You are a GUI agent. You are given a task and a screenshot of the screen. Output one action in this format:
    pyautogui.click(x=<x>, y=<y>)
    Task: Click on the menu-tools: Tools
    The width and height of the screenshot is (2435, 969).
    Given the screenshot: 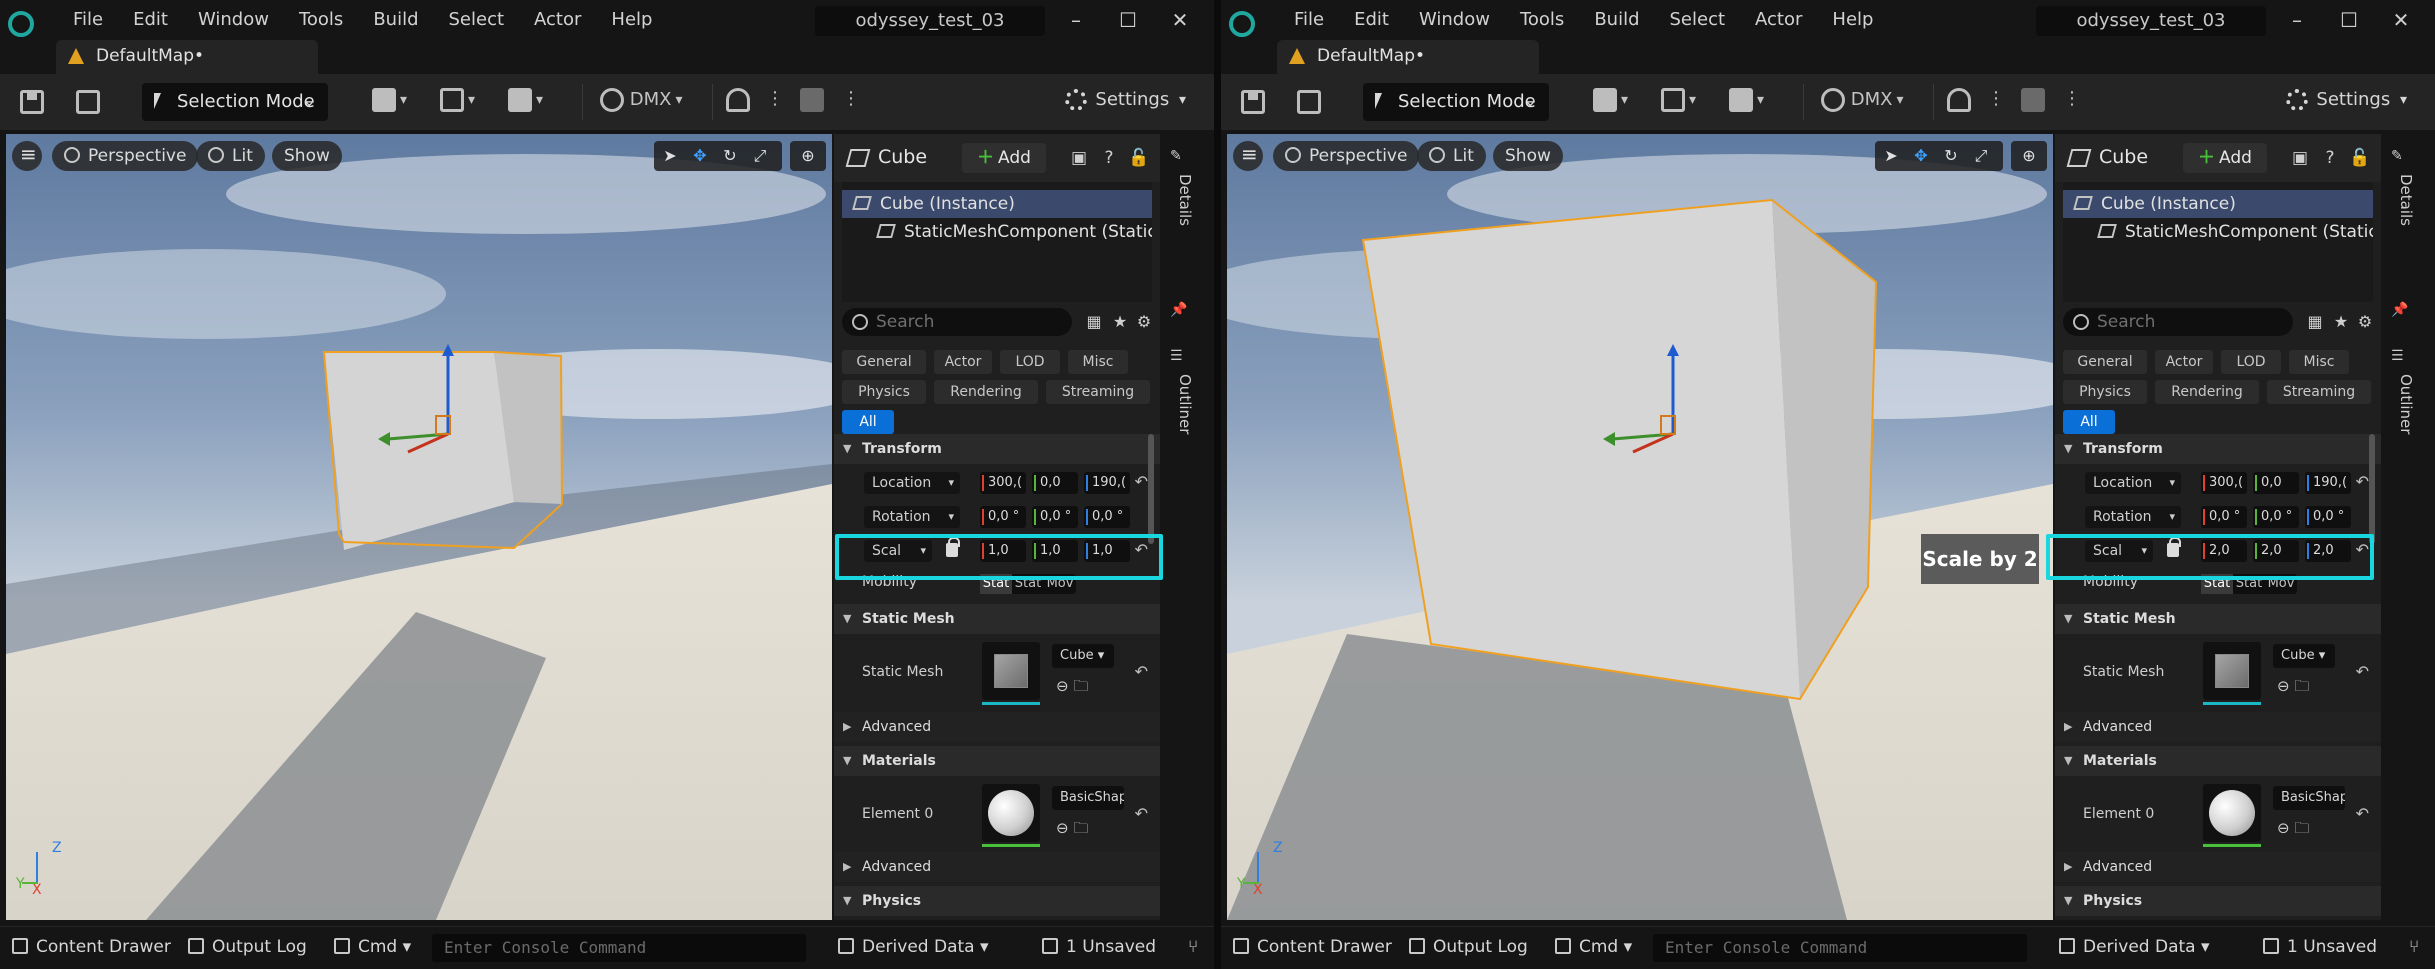 What is the action you would take?
    pyautogui.click(x=321, y=20)
    